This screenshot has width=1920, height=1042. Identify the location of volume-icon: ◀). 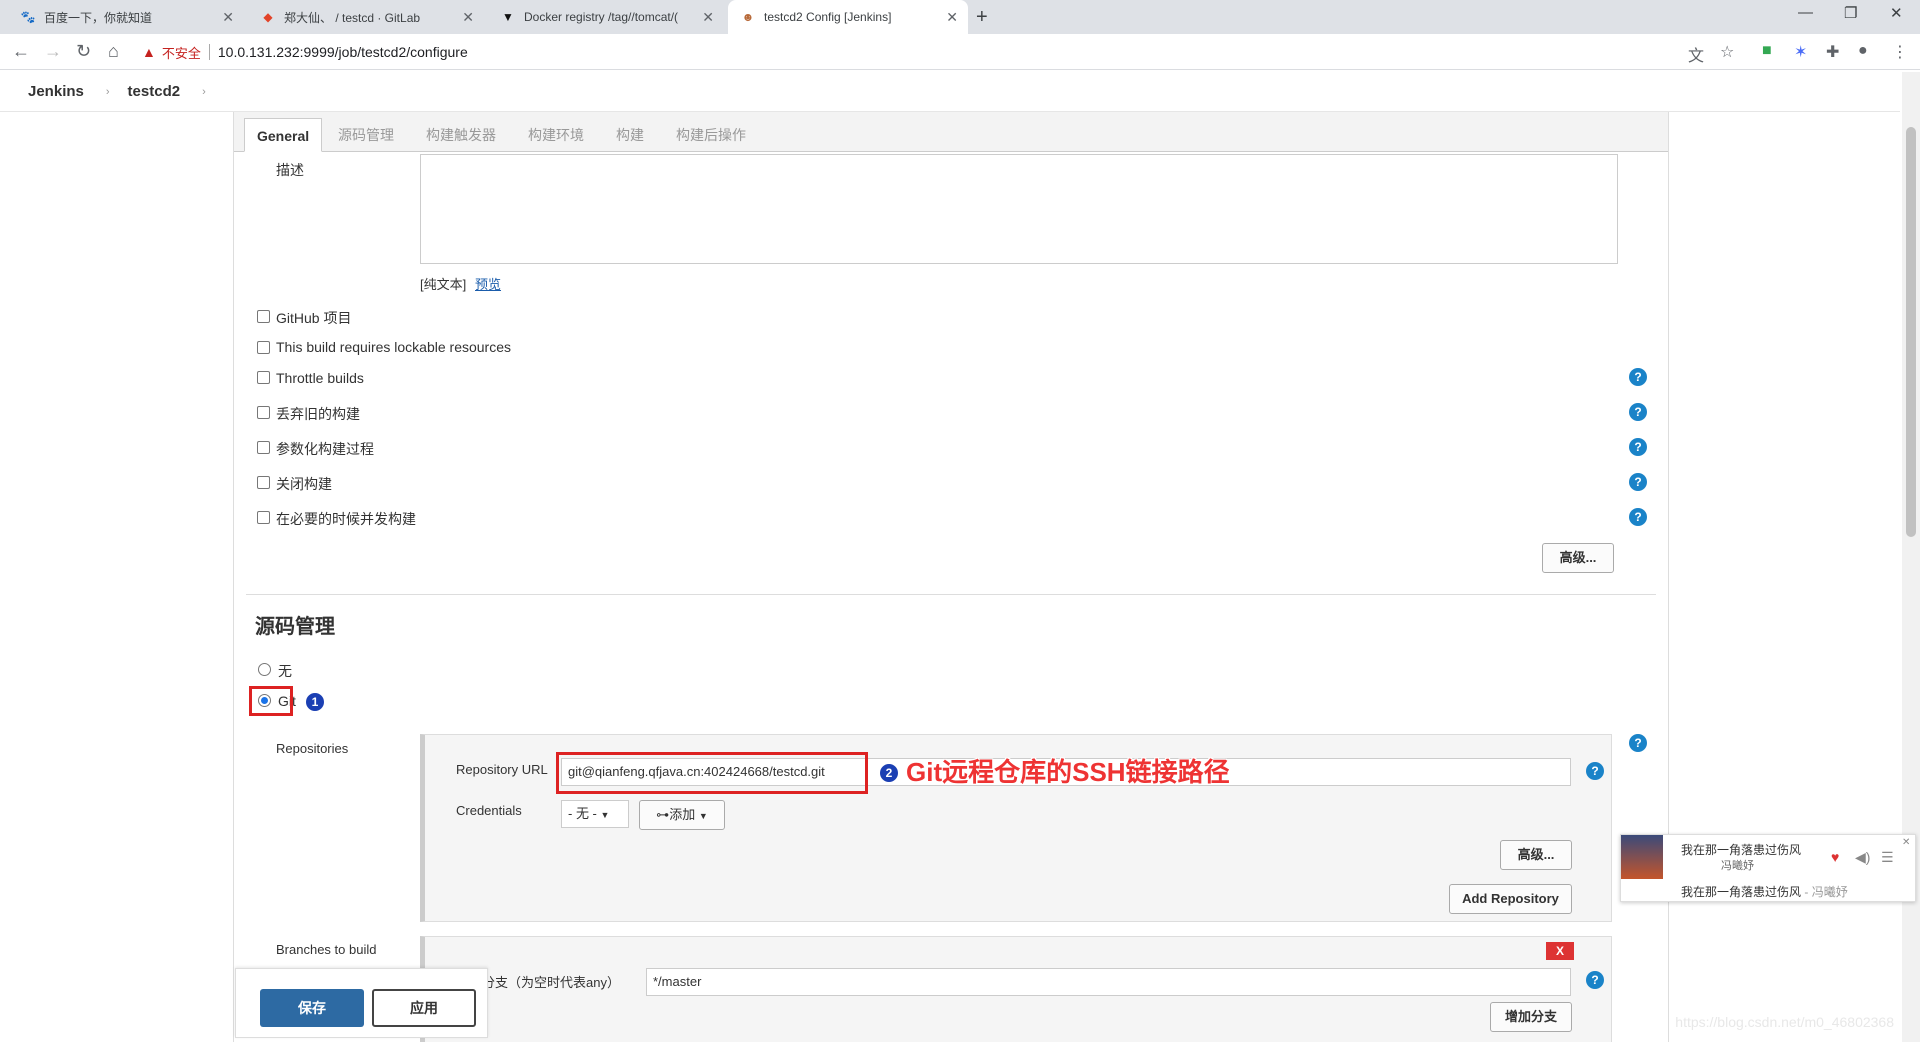
(1862, 857).